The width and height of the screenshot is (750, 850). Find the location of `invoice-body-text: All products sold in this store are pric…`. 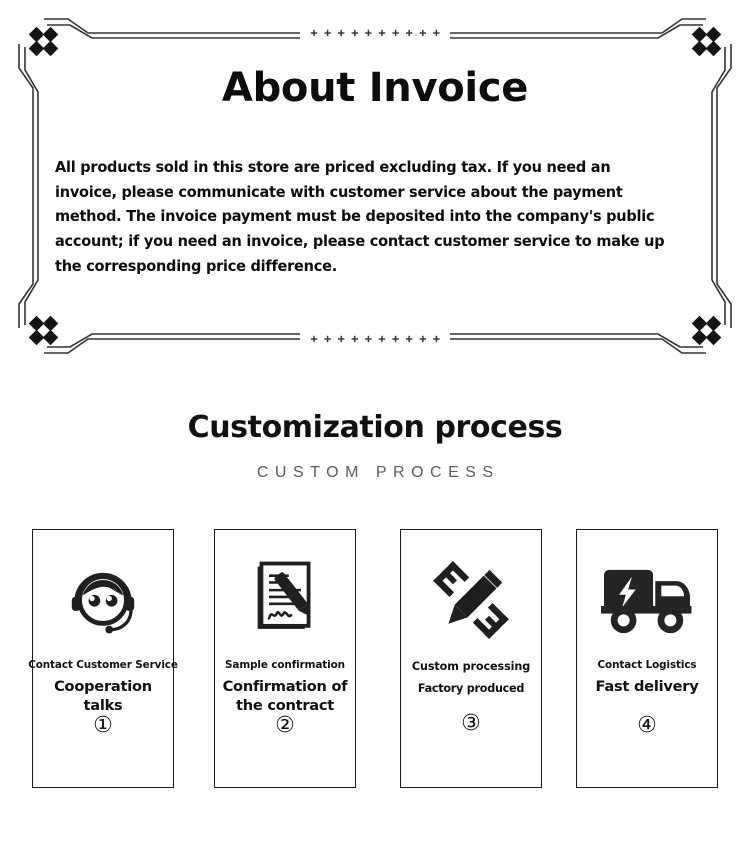

invoice-body-text: All products sold in this store are pric… is located at coordinates (360, 216).